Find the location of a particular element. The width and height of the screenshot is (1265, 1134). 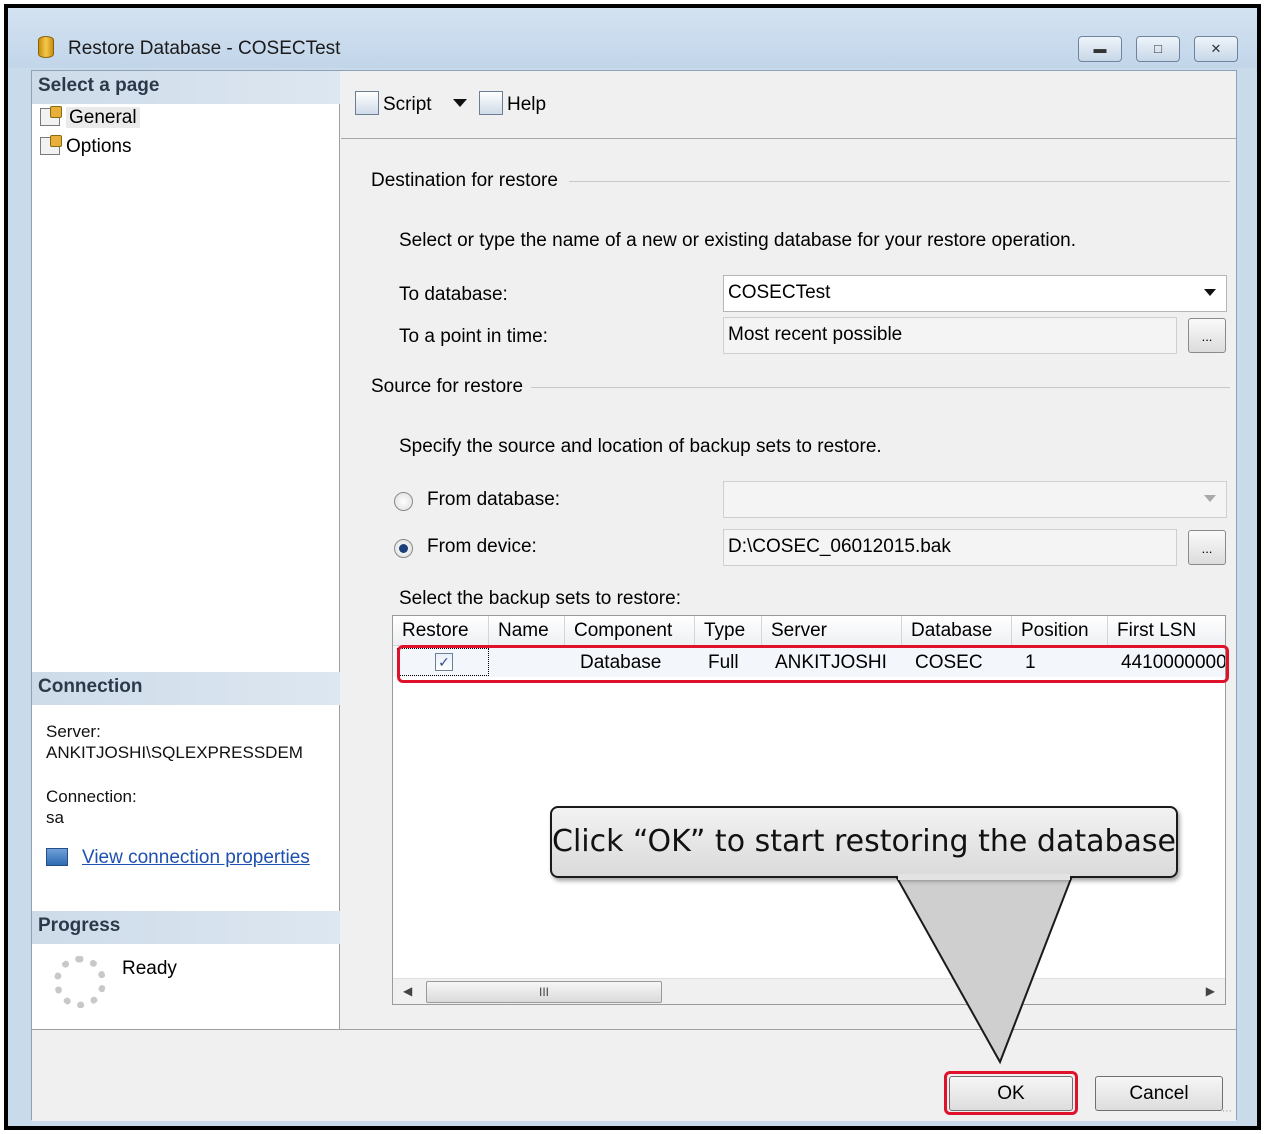

callout-pointer is located at coordinates (984, 970).